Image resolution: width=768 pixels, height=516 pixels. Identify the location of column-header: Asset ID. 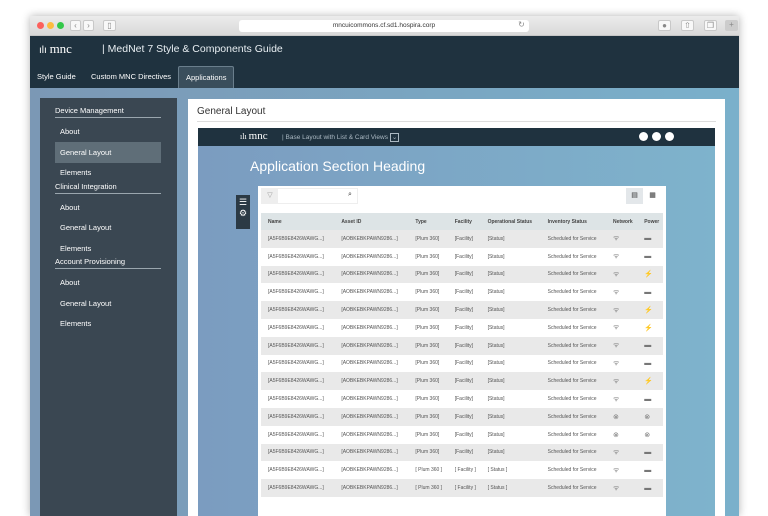
(371, 221).